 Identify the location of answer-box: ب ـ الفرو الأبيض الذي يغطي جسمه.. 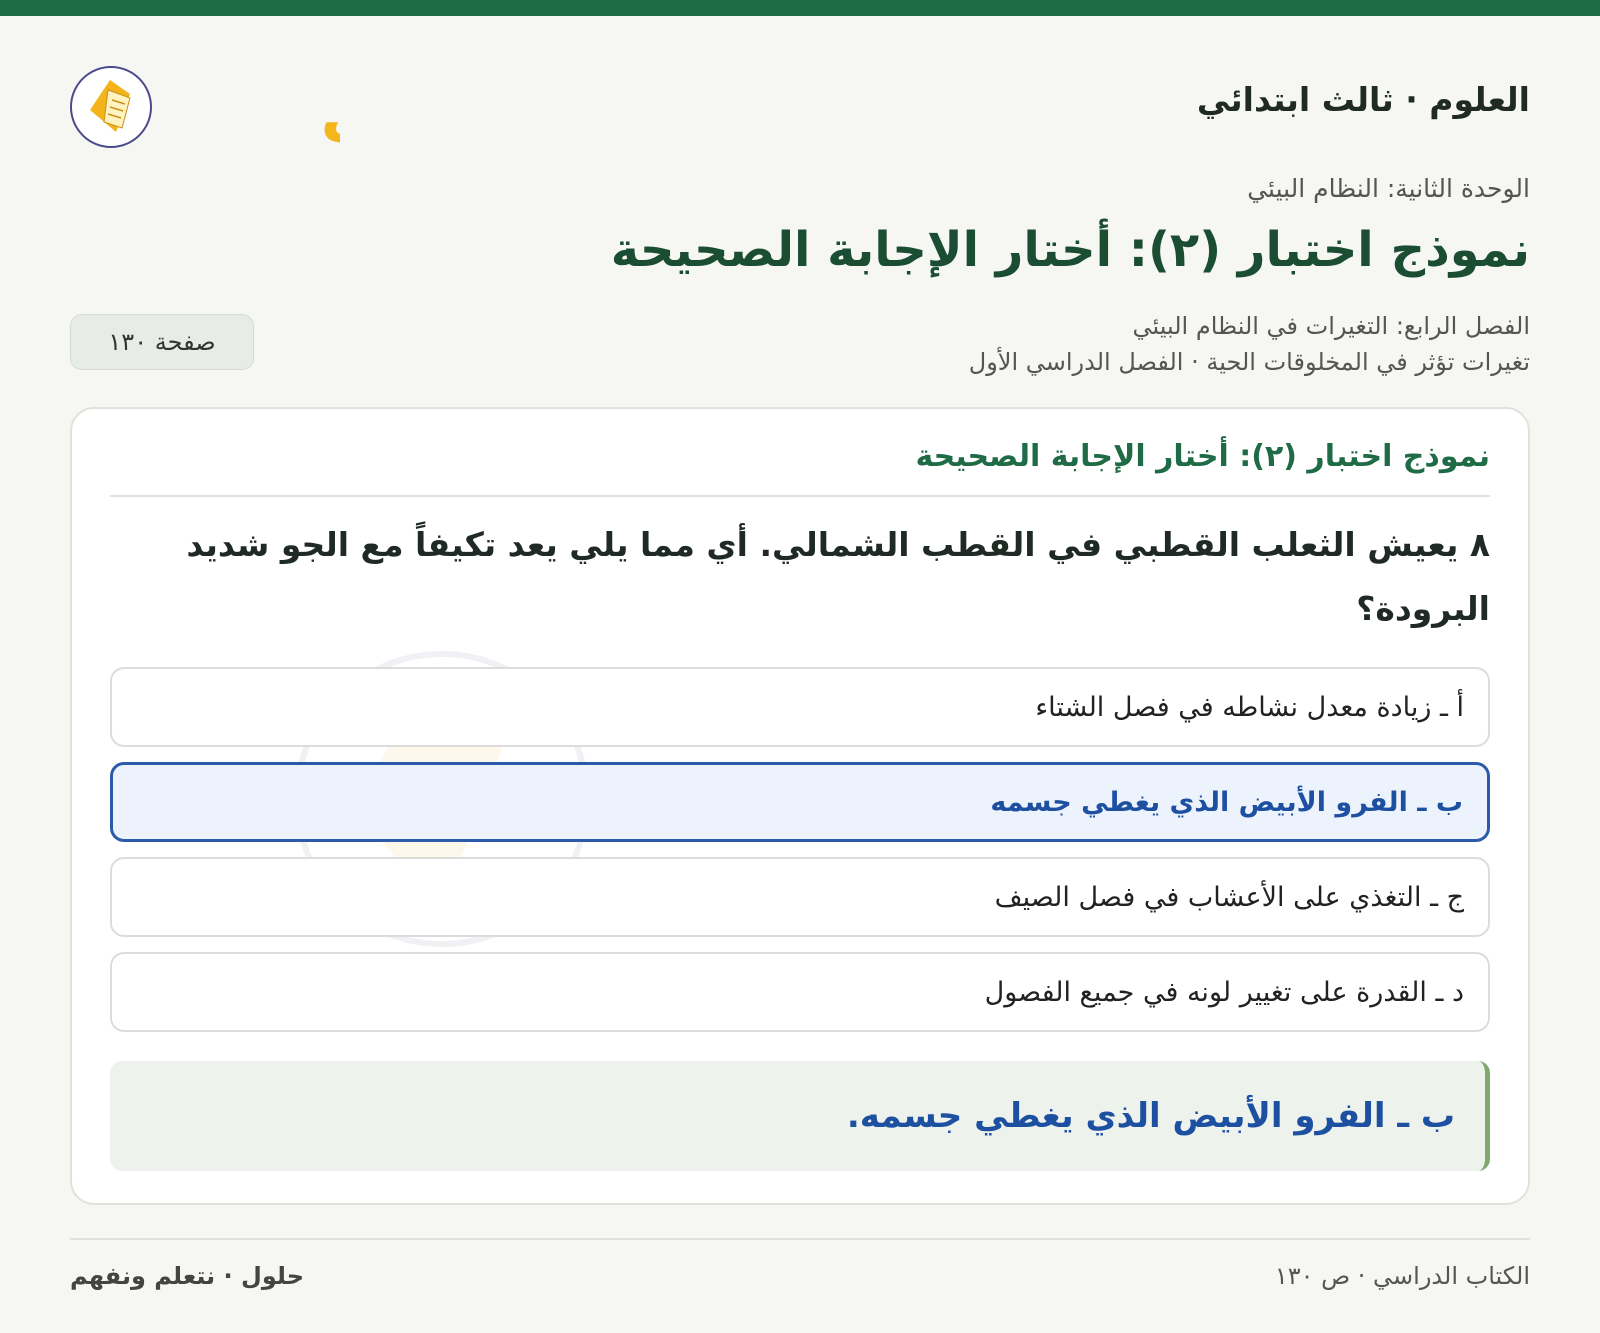
(800, 1116).